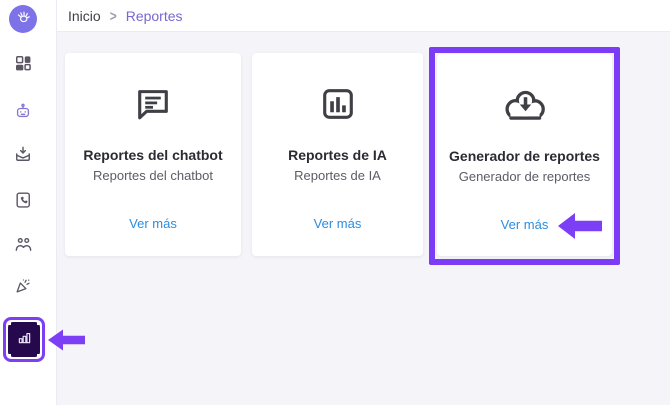  I want to click on hand-logo-icon, so click(23, 19).